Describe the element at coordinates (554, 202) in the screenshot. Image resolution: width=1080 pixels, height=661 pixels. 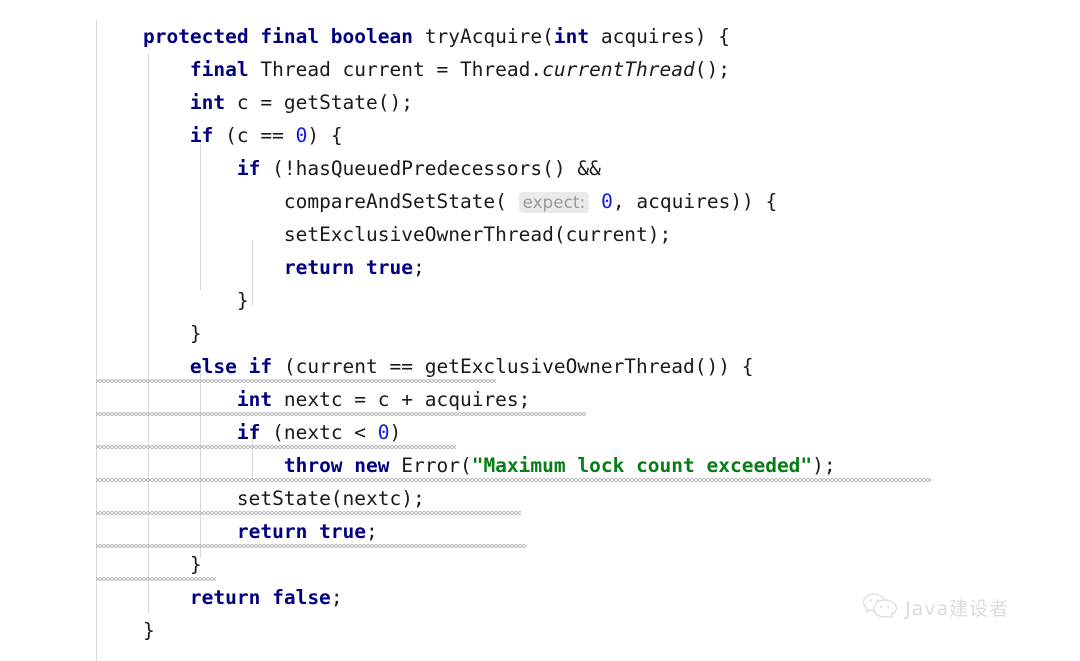
I see `parameter-hint: expect:` at that location.